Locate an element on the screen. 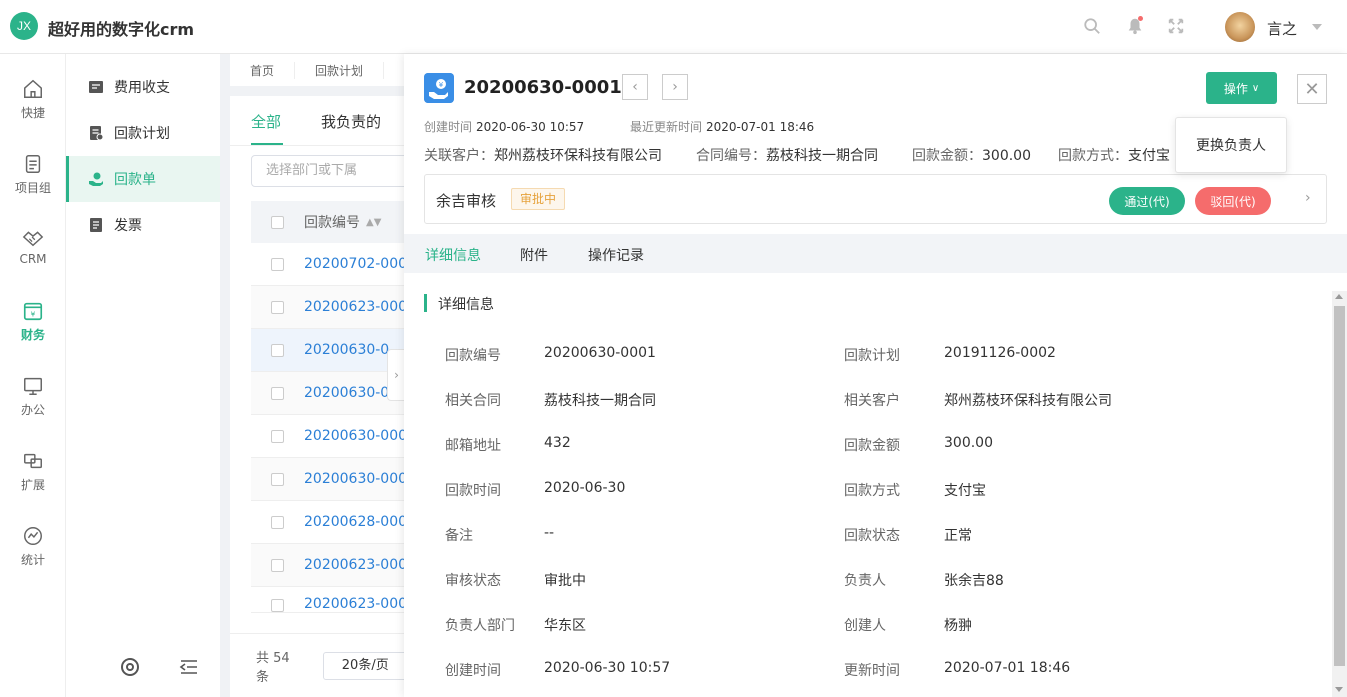 The image size is (1347, 697). scrollbar is located at coordinates (1339, 494).